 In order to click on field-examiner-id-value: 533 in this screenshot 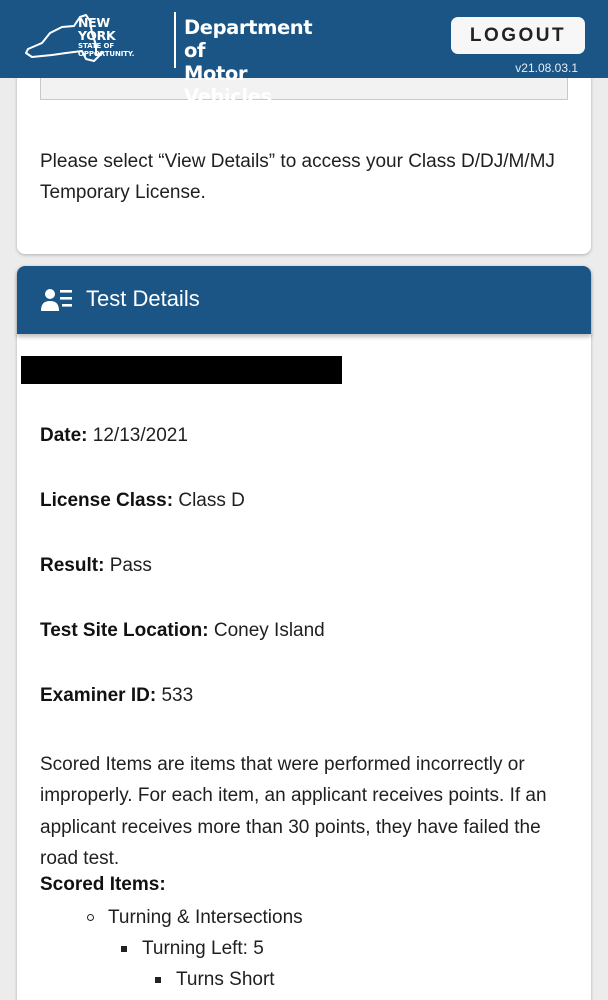, I will do `click(177, 695)`.